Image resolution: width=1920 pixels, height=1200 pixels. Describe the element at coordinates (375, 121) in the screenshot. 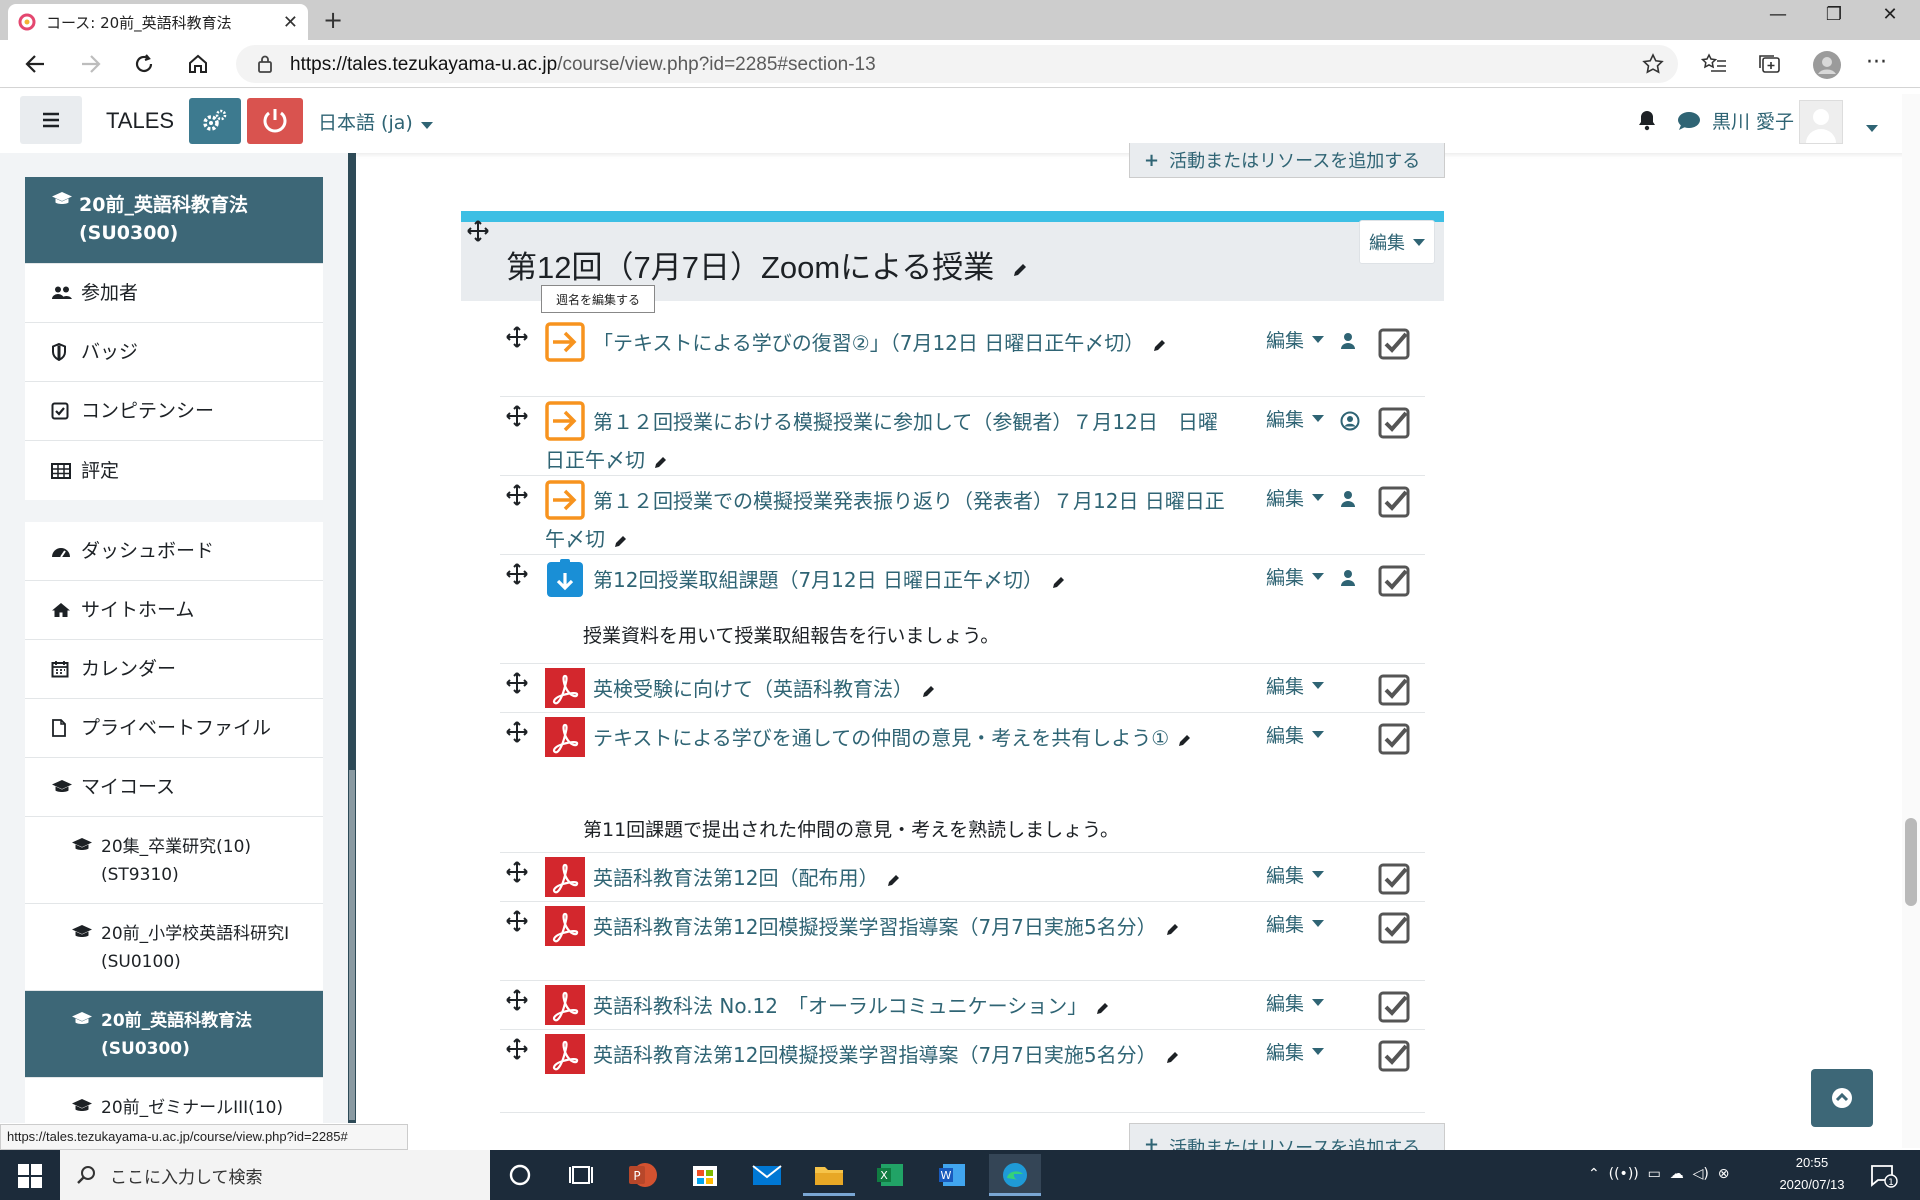

I see `language-menu: 日本語 (ja)` at that location.